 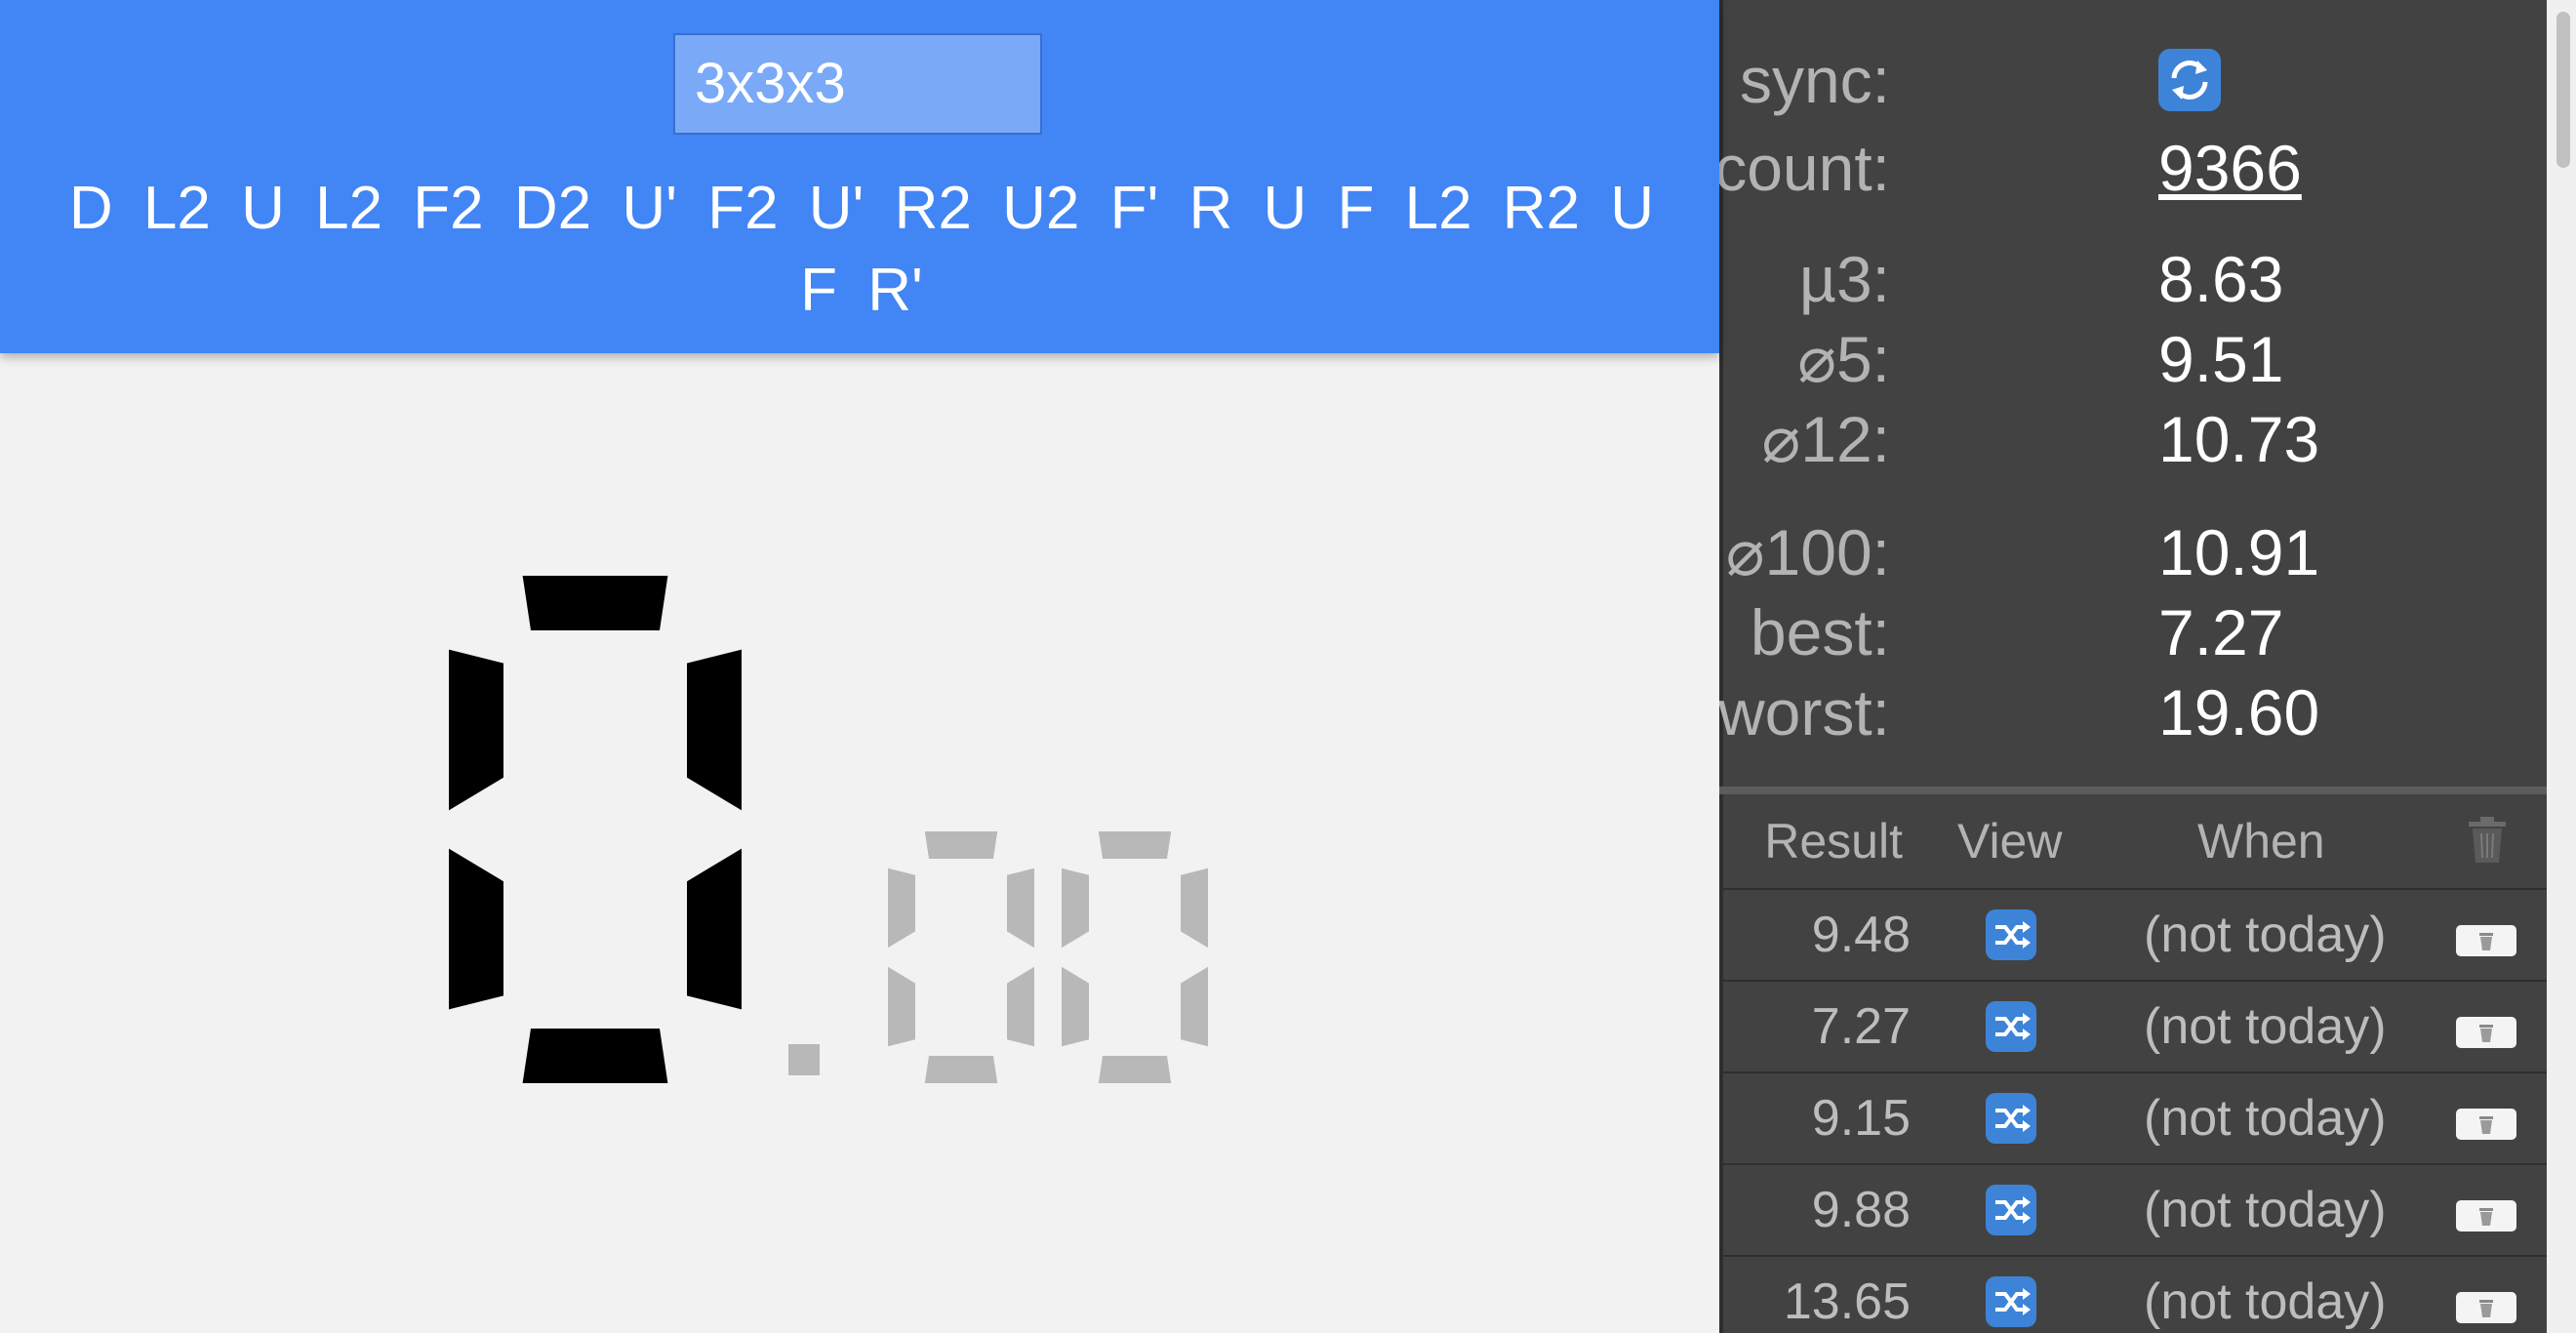 I want to click on avg12-label: ⌀12:, so click(x=1825, y=439).